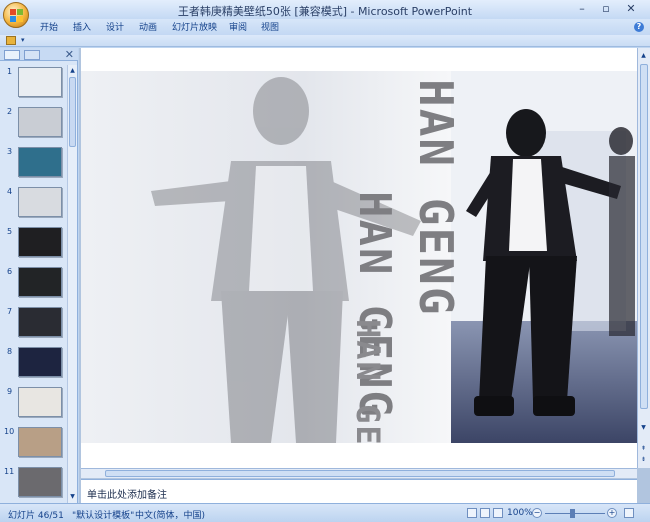 The height and width of the screenshot is (522, 650). I want to click on thumbnail-number: 8, so click(10, 351).